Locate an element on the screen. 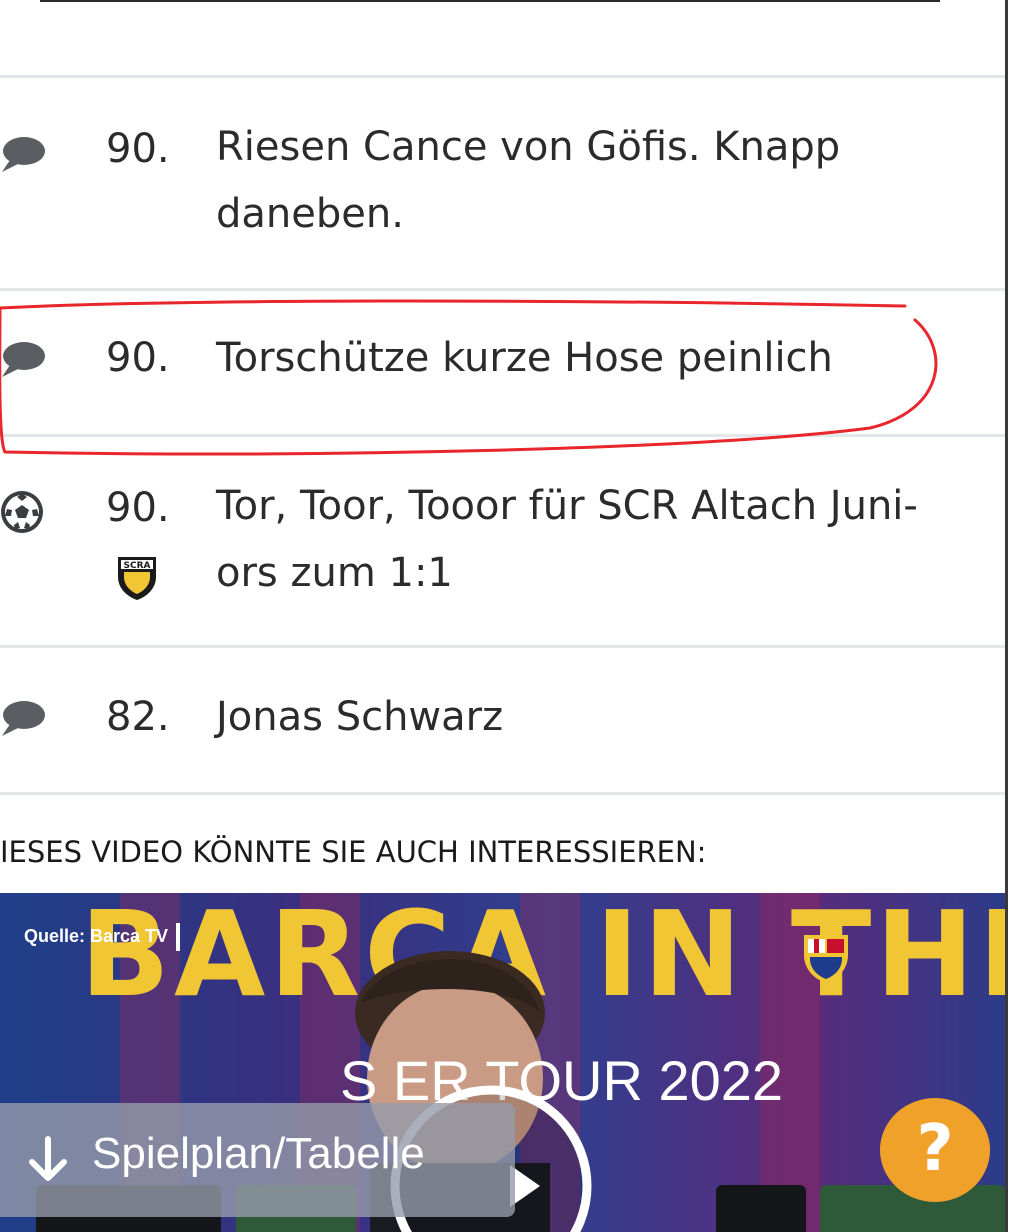 This screenshot has width=1025, height=1232. ticker-minute: 82. is located at coordinates (138, 717).